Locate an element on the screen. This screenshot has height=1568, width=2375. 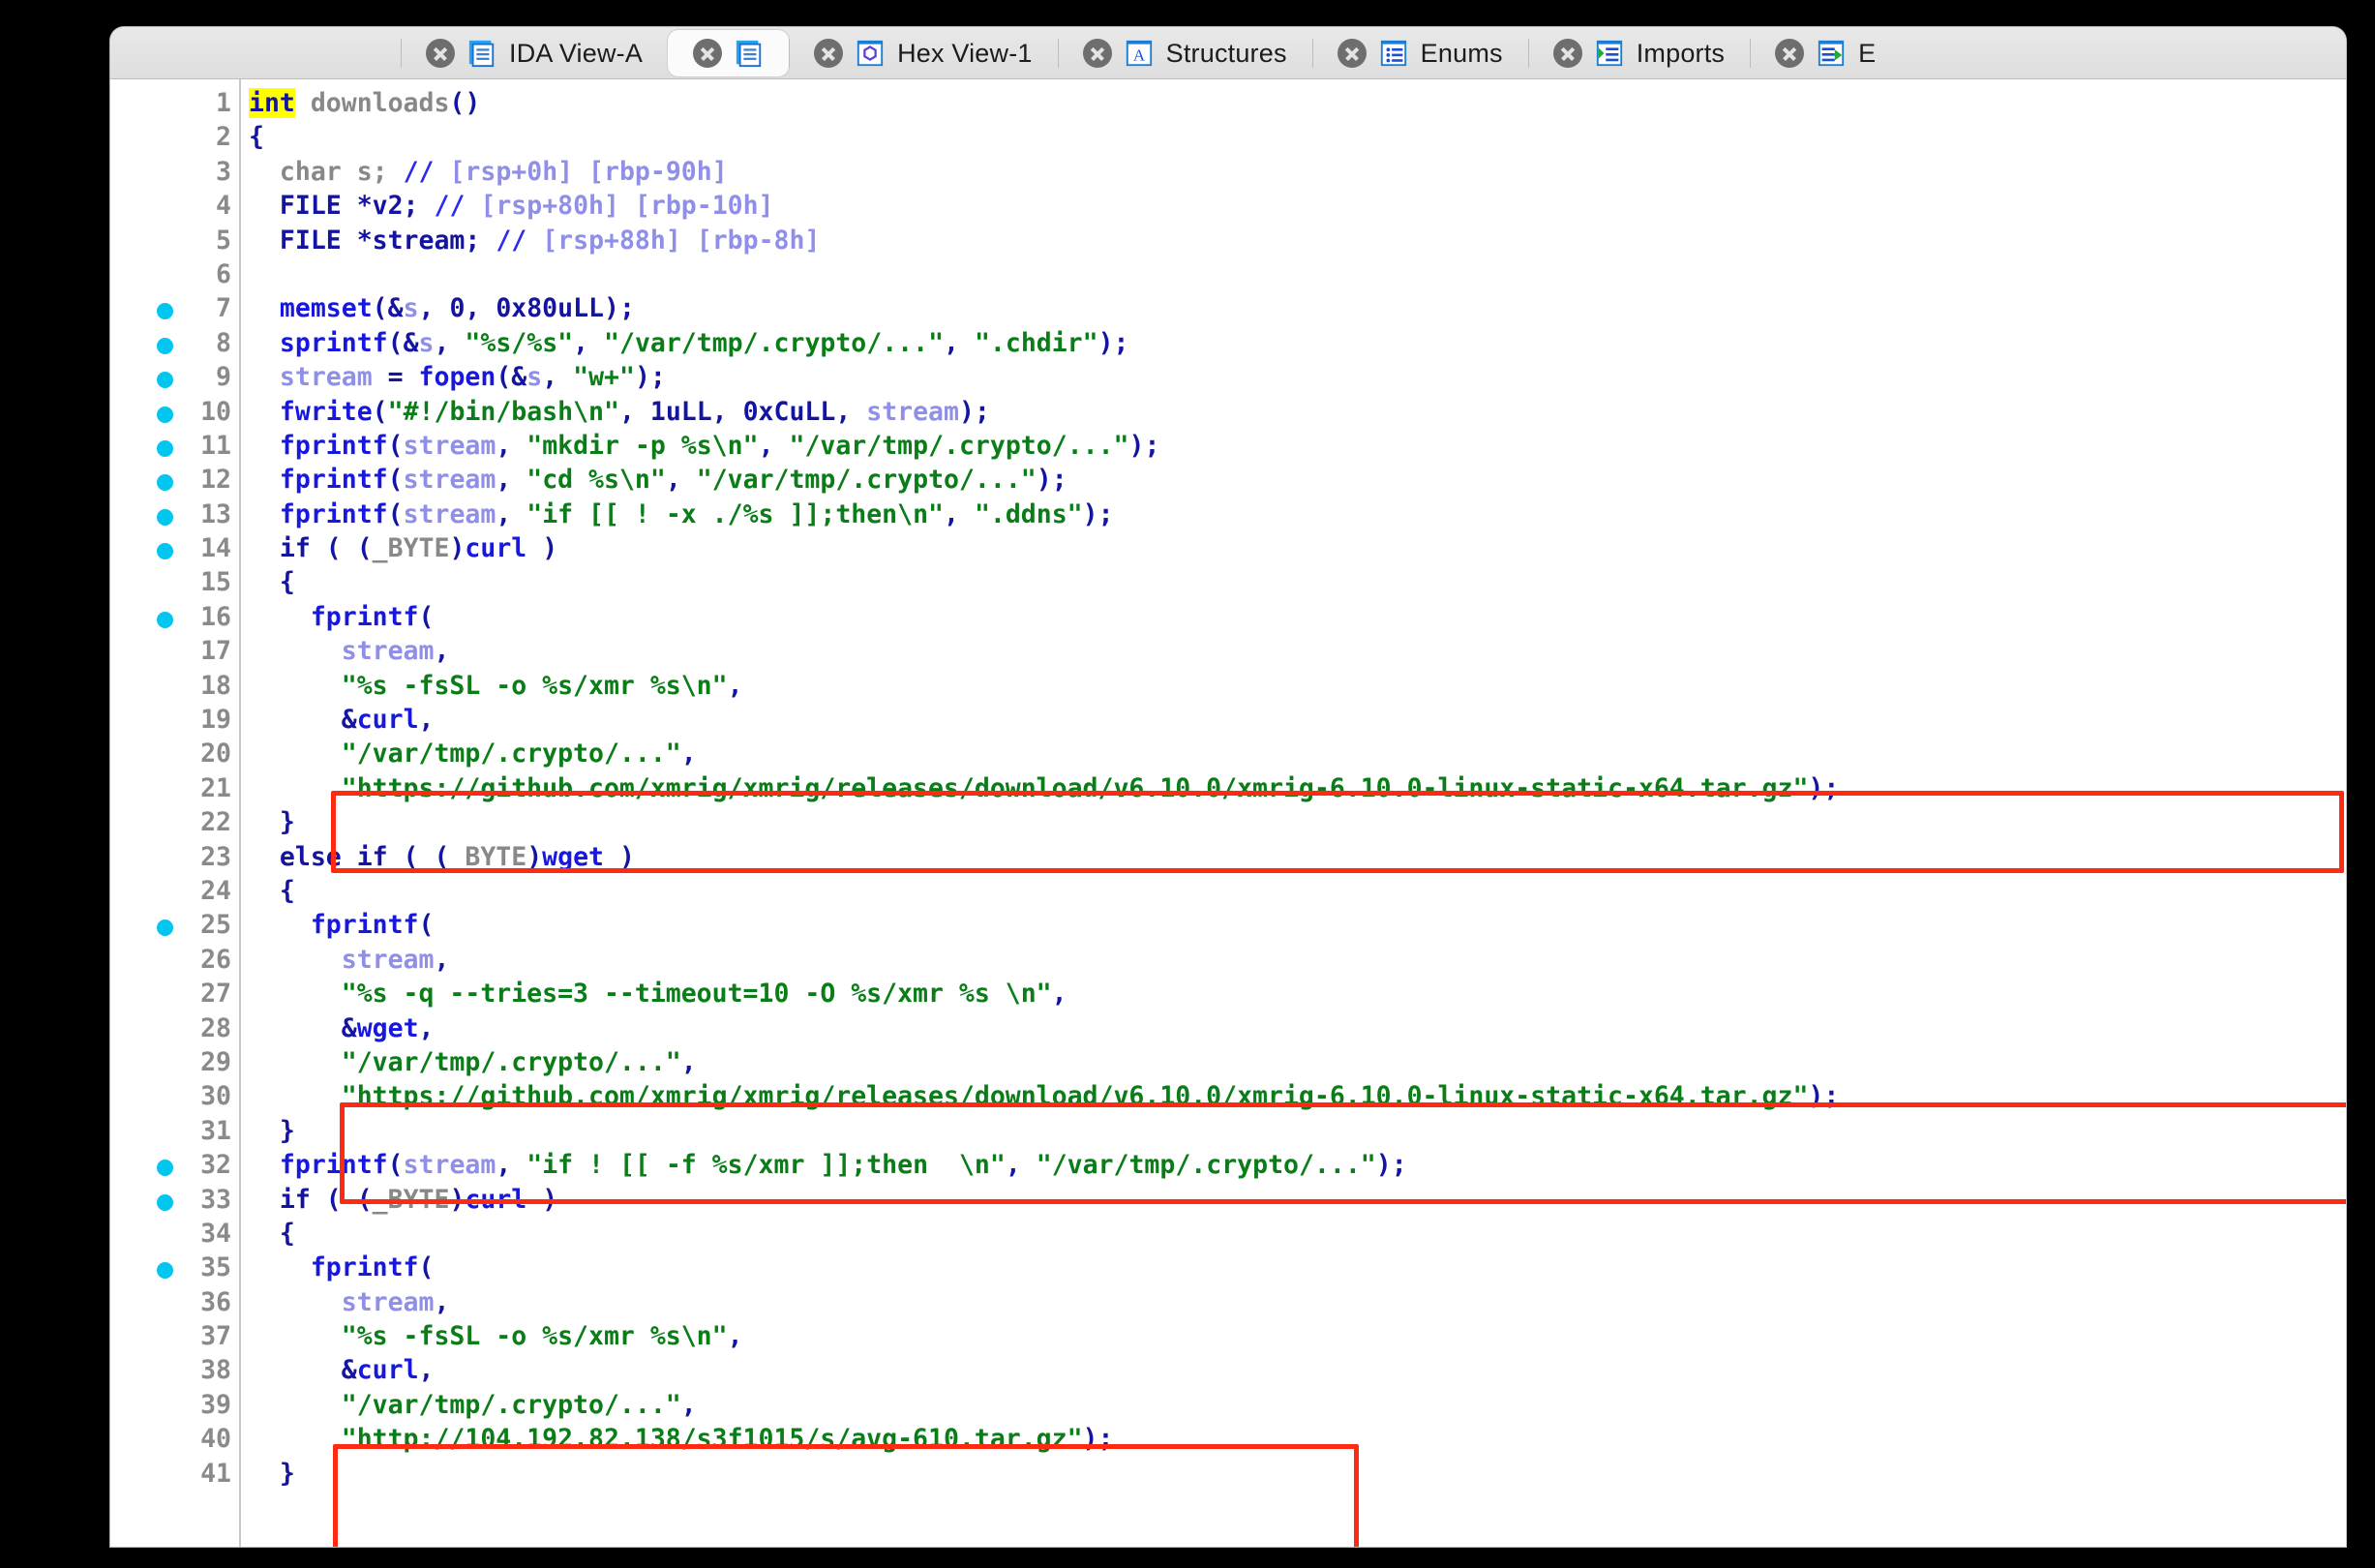
tab-enums: Enums is located at coordinates (1420, 52).